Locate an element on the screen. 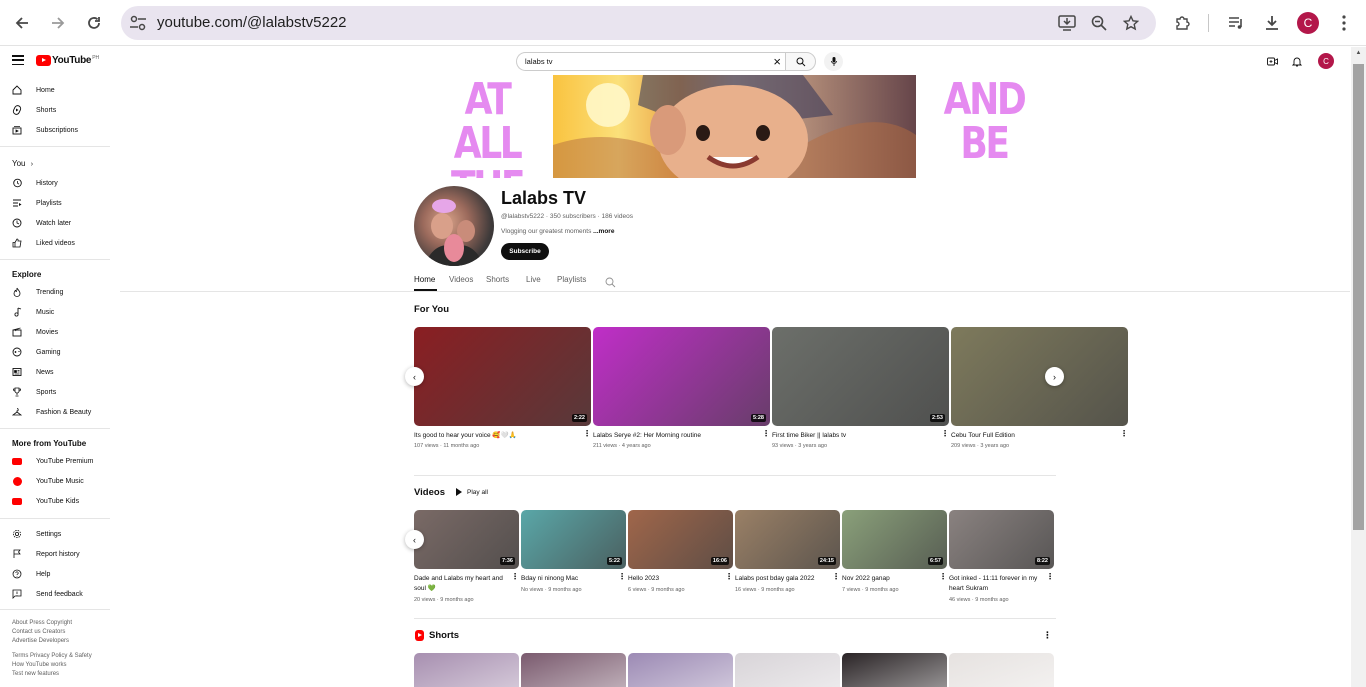  sidebar-item-fashion-beauty: Fashion & Beauty is located at coordinates (55, 412).